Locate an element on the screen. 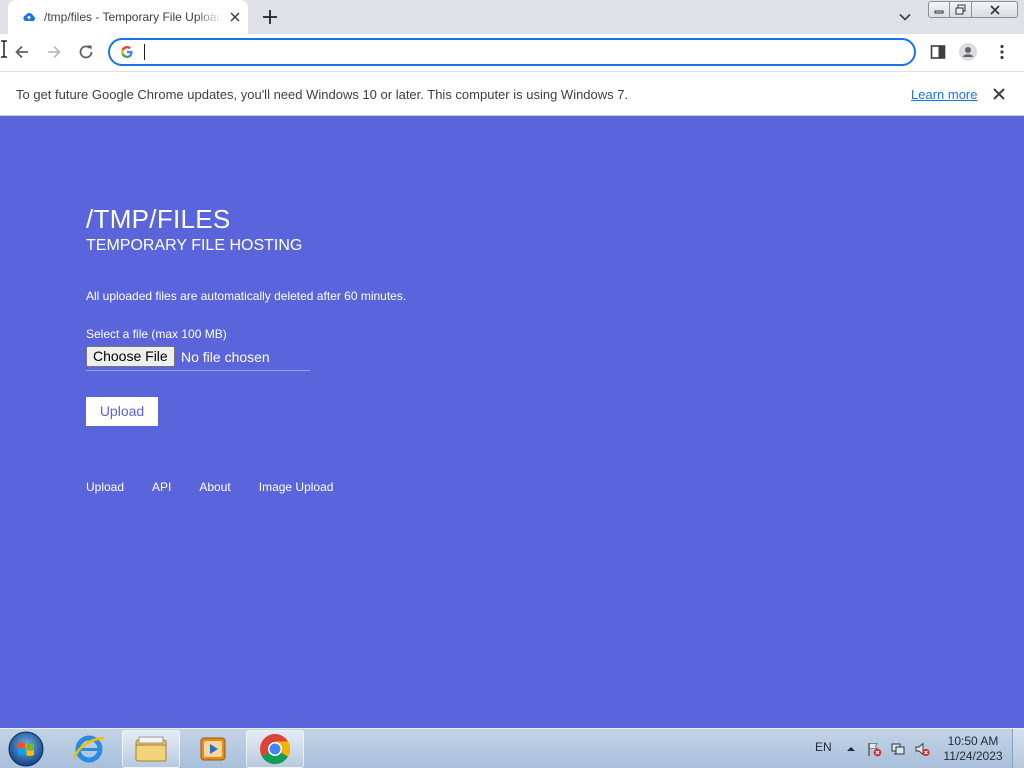 The height and width of the screenshot is (768, 1024). show-desktop-button is located at coordinates (1018, 748).